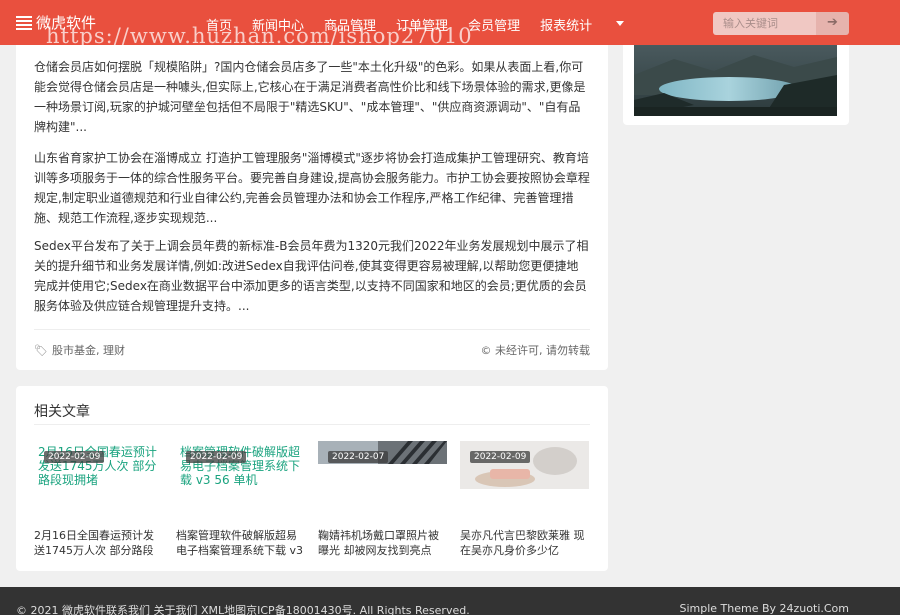 The width and height of the screenshot is (900, 615). What do you see at coordinates (566, 24) in the screenshot?
I see `nav-reports: 报表统计` at bounding box center [566, 24].